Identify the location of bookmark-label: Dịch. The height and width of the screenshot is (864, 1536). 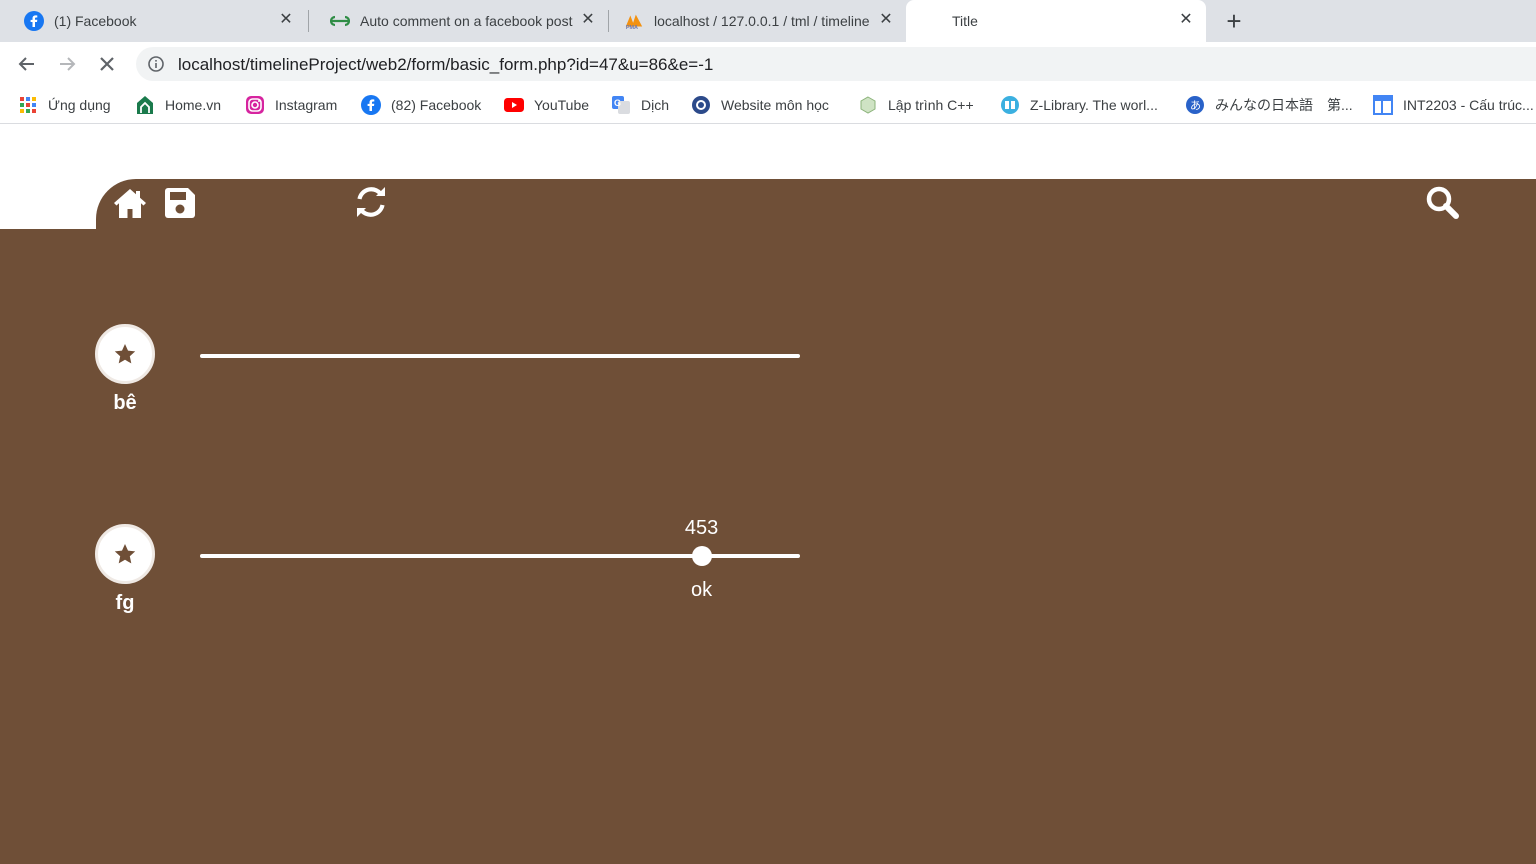
(655, 105).